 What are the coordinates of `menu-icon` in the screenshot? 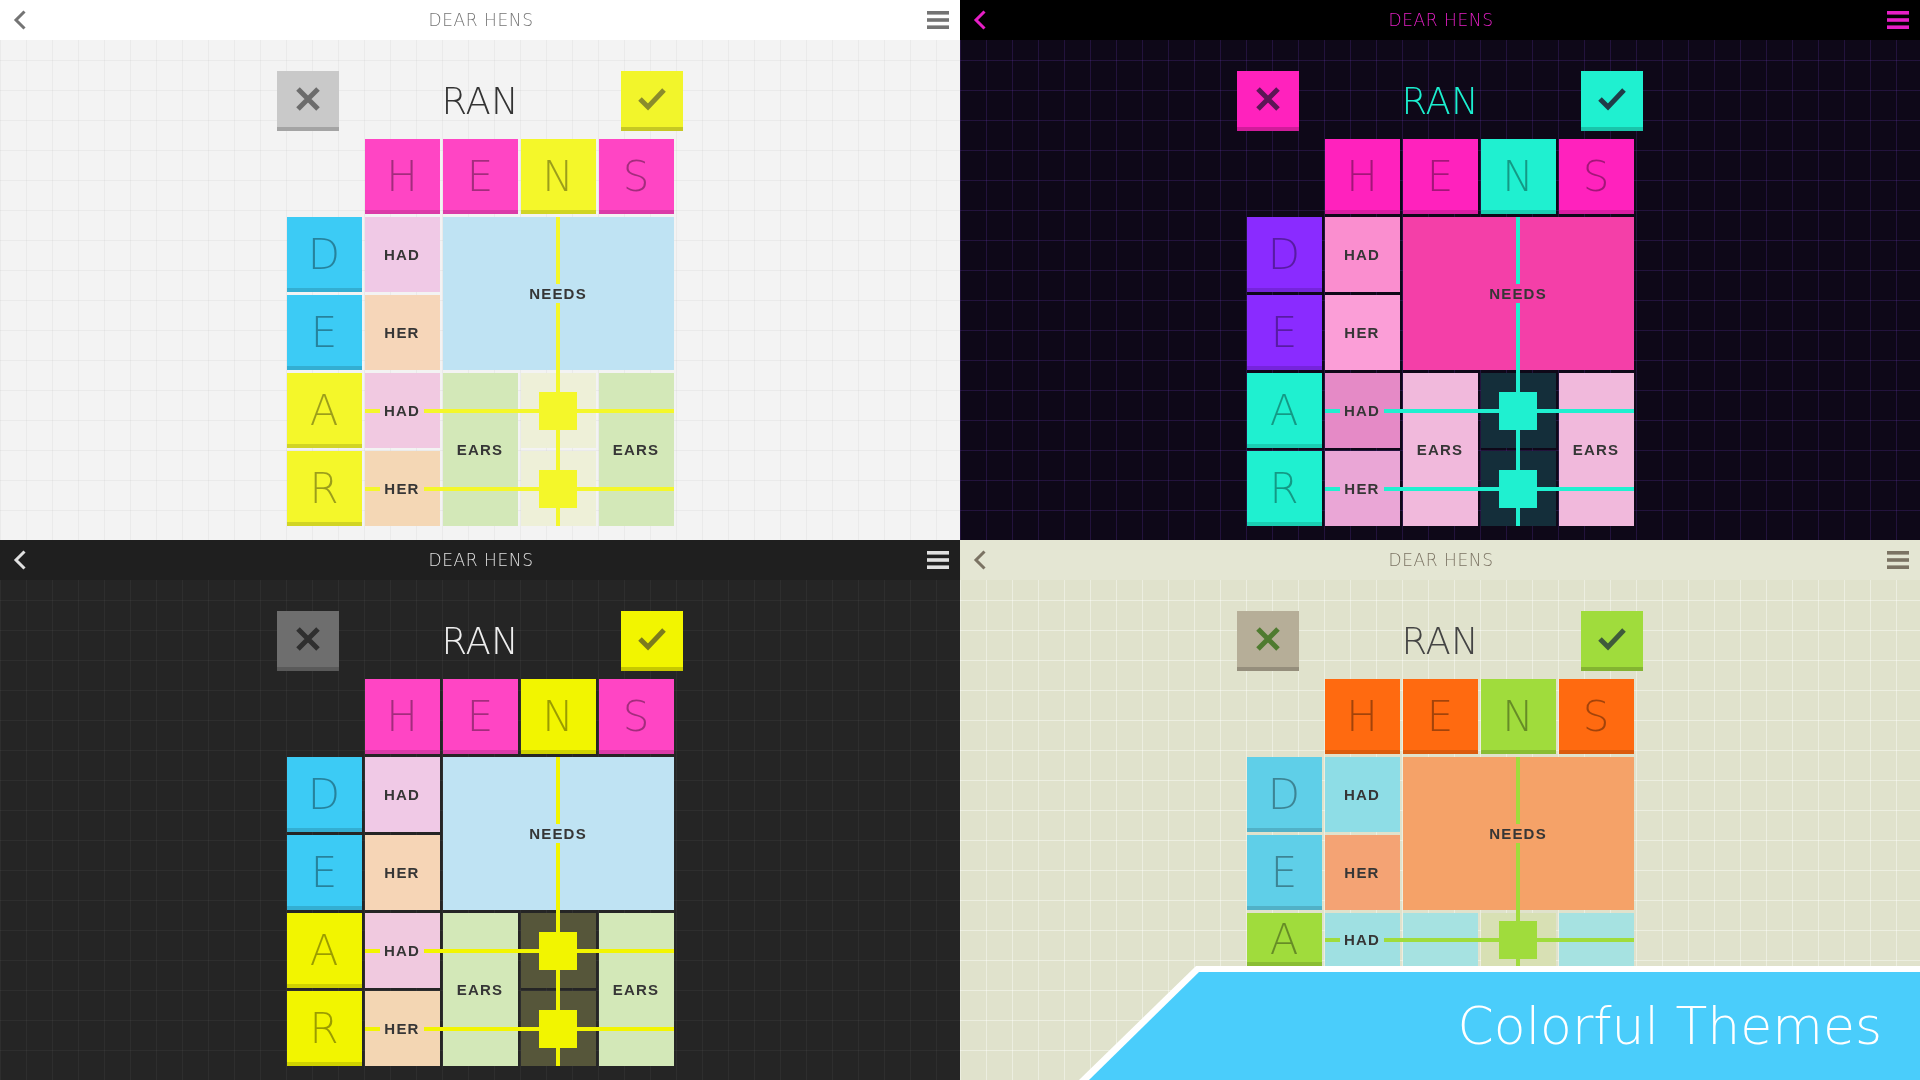 It's located at (938, 560).